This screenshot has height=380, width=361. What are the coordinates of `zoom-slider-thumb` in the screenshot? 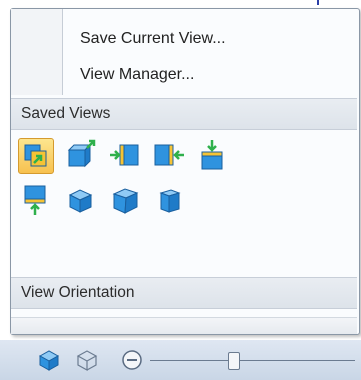 It's located at (234, 361).